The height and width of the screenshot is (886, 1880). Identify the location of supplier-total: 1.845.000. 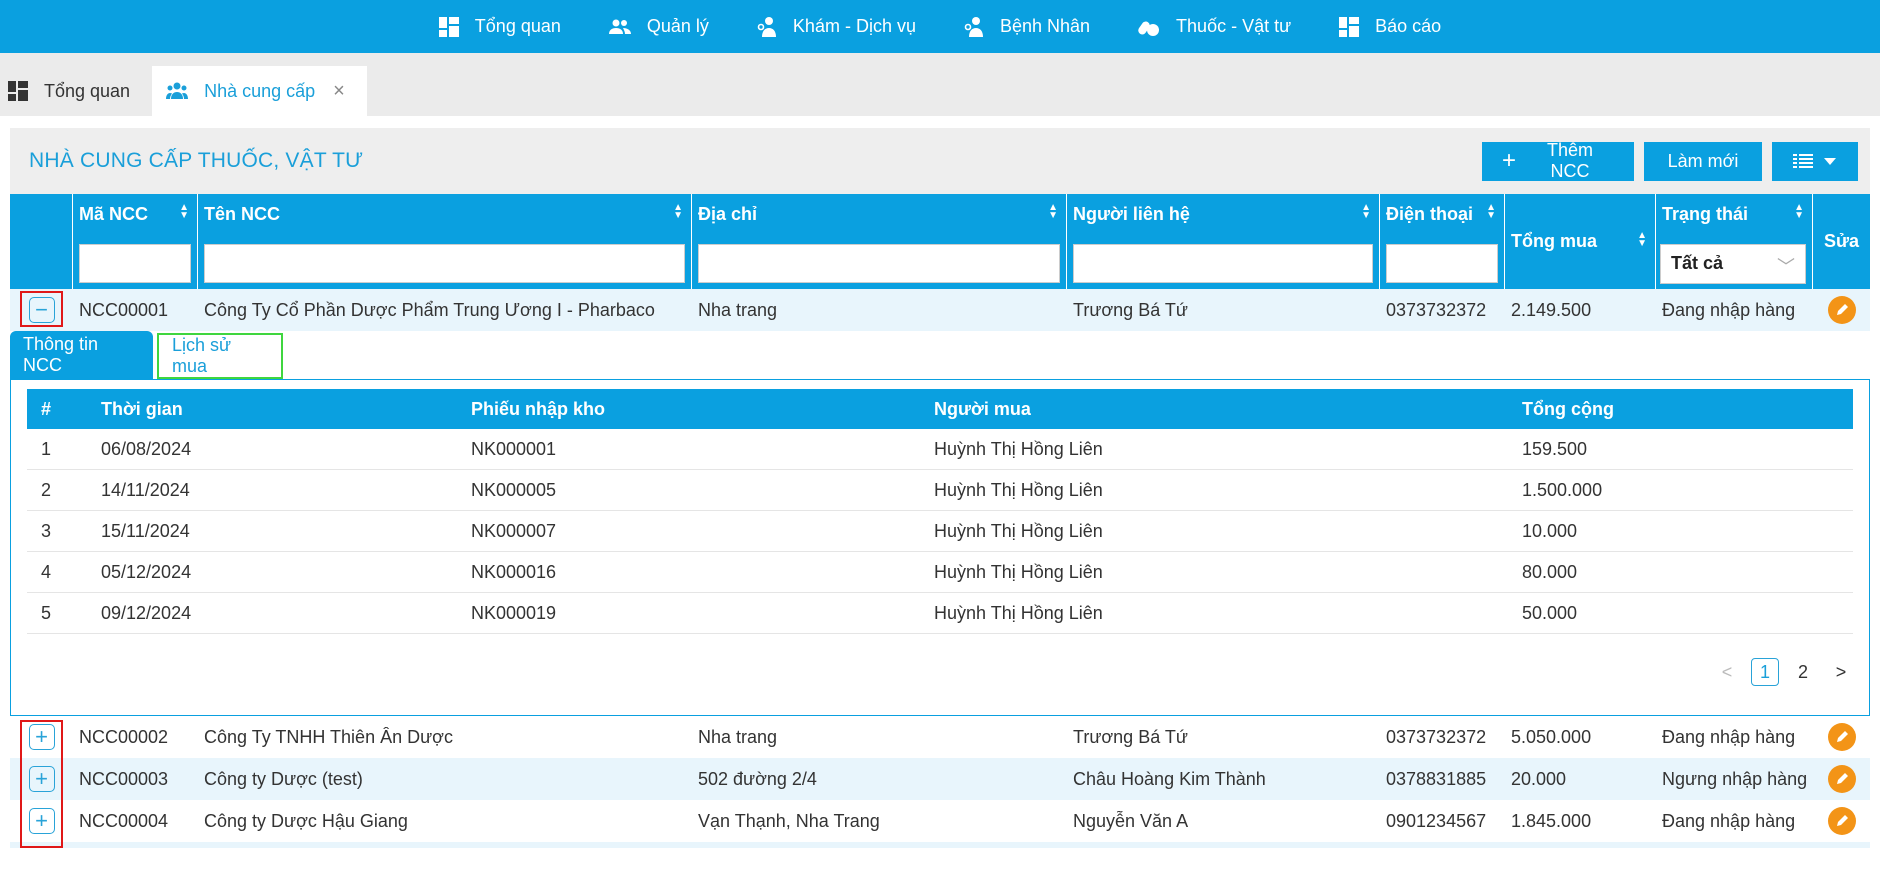
(1551, 820).